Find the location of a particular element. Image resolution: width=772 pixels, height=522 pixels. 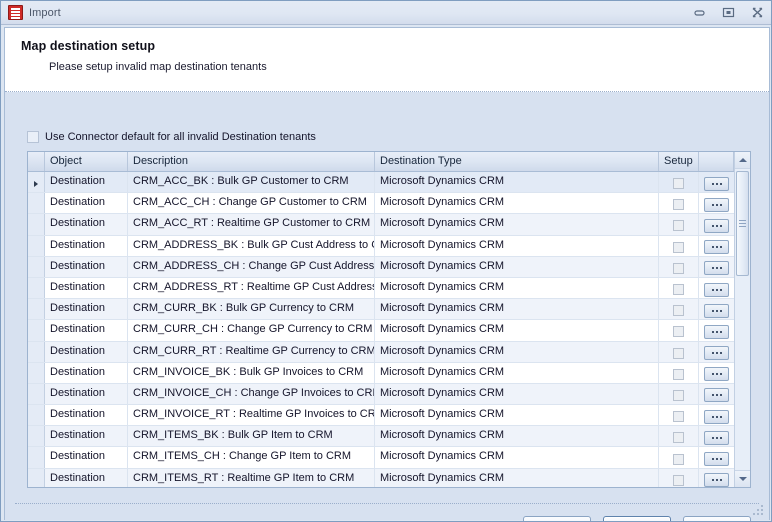

title-bar: Import is located at coordinates (386, 13).